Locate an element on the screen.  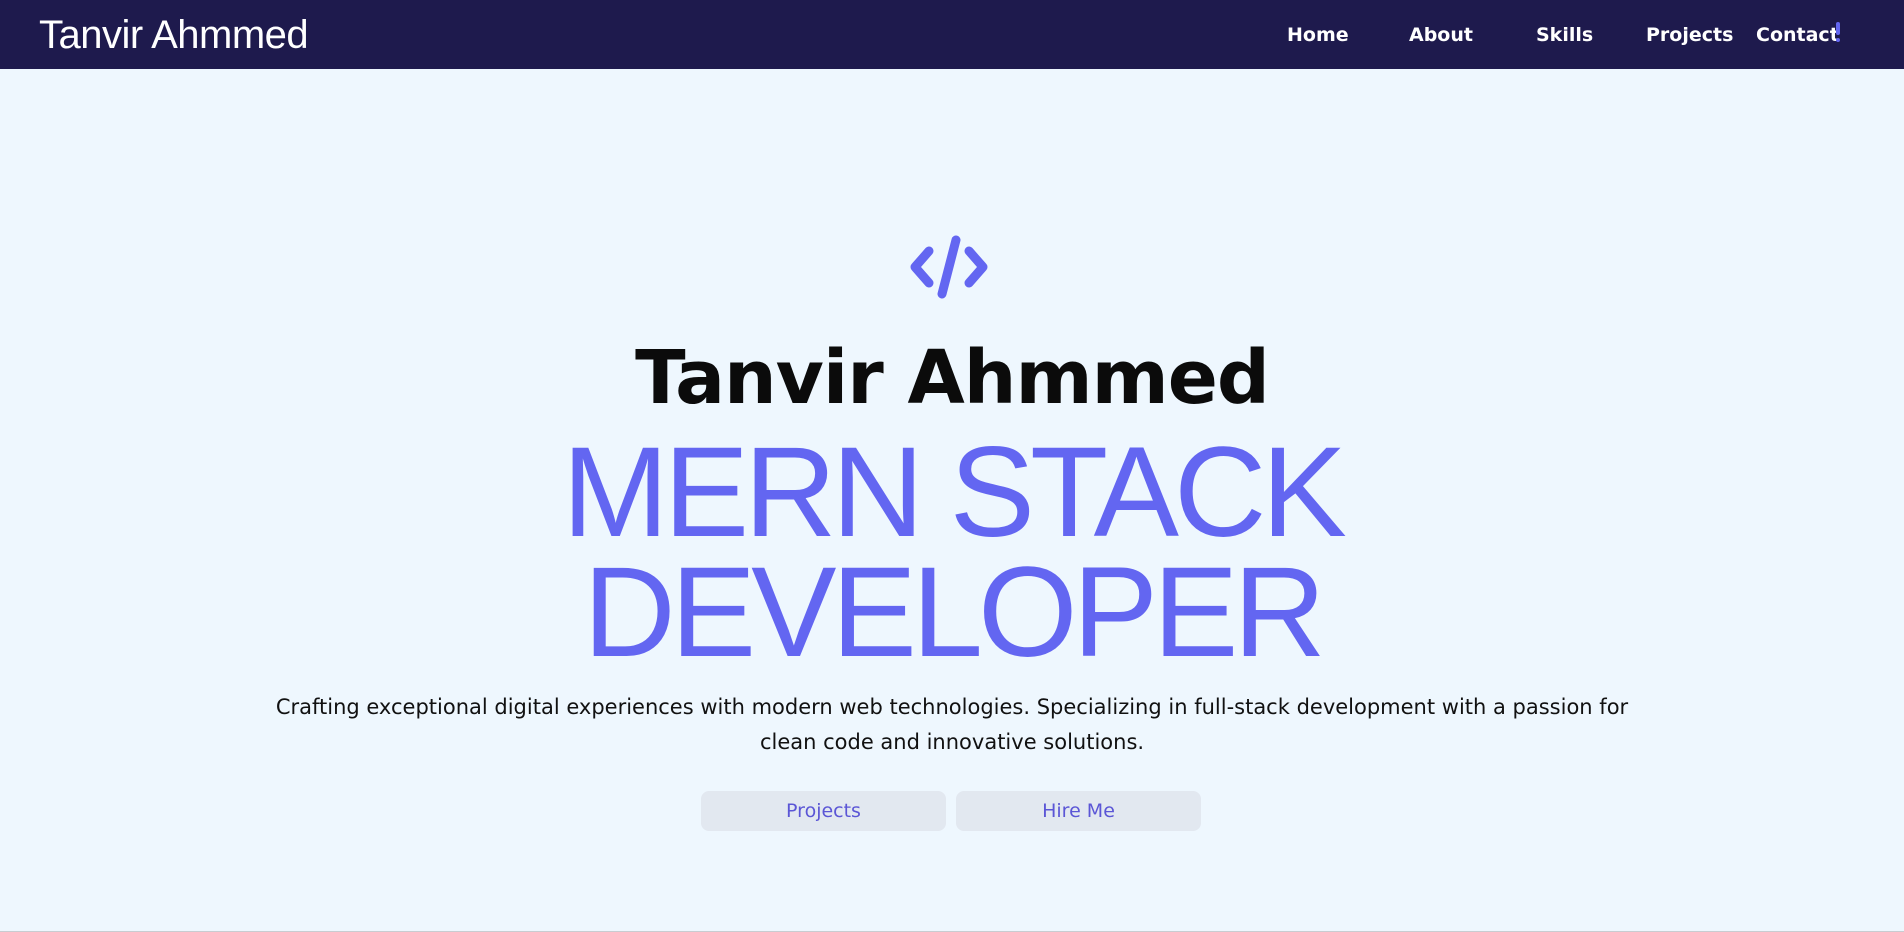
brand-logo: Tanvir Ahmmed is located at coordinates (174, 35).